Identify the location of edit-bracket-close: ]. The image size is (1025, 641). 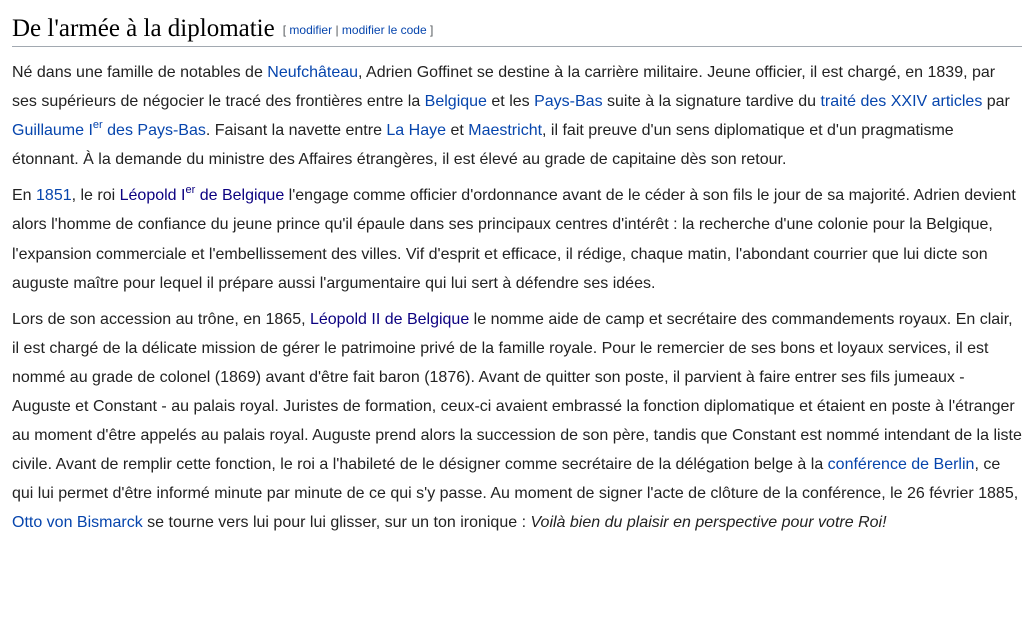
(431, 30).